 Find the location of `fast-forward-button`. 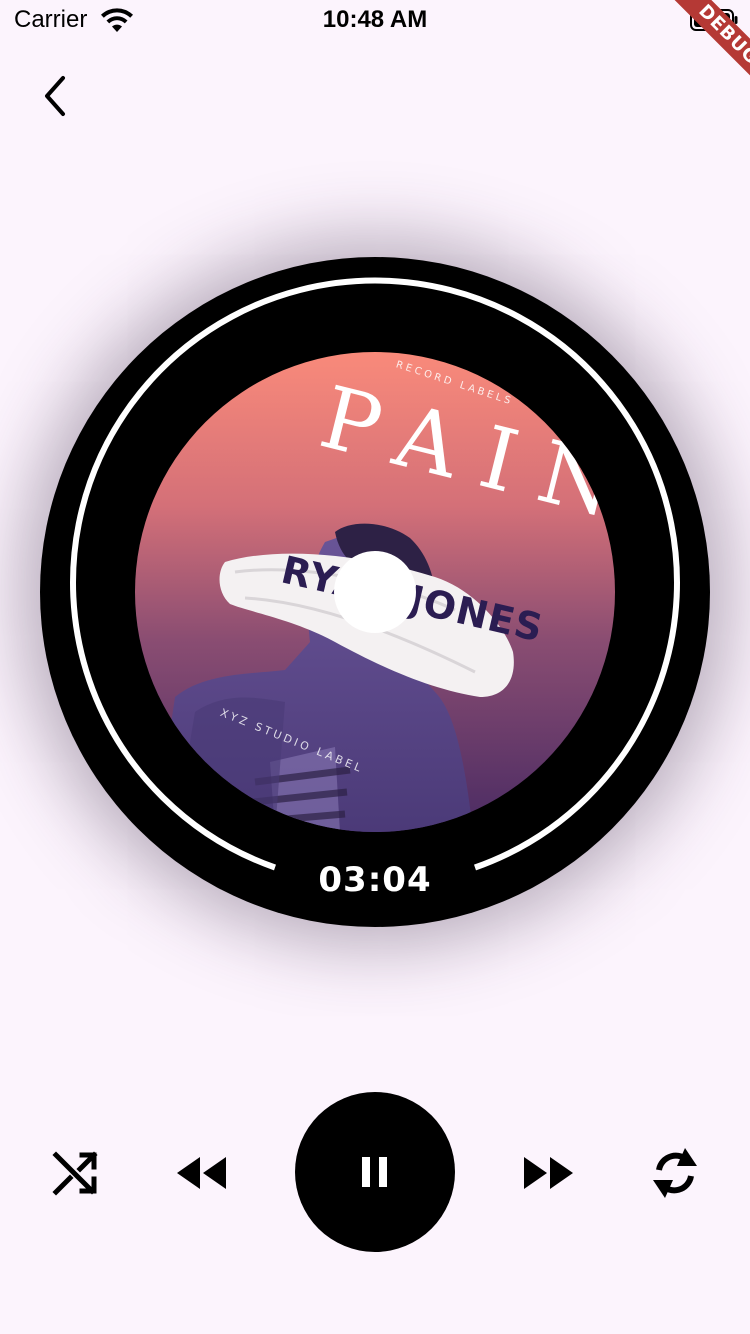

fast-forward-button is located at coordinates (549, 1173).